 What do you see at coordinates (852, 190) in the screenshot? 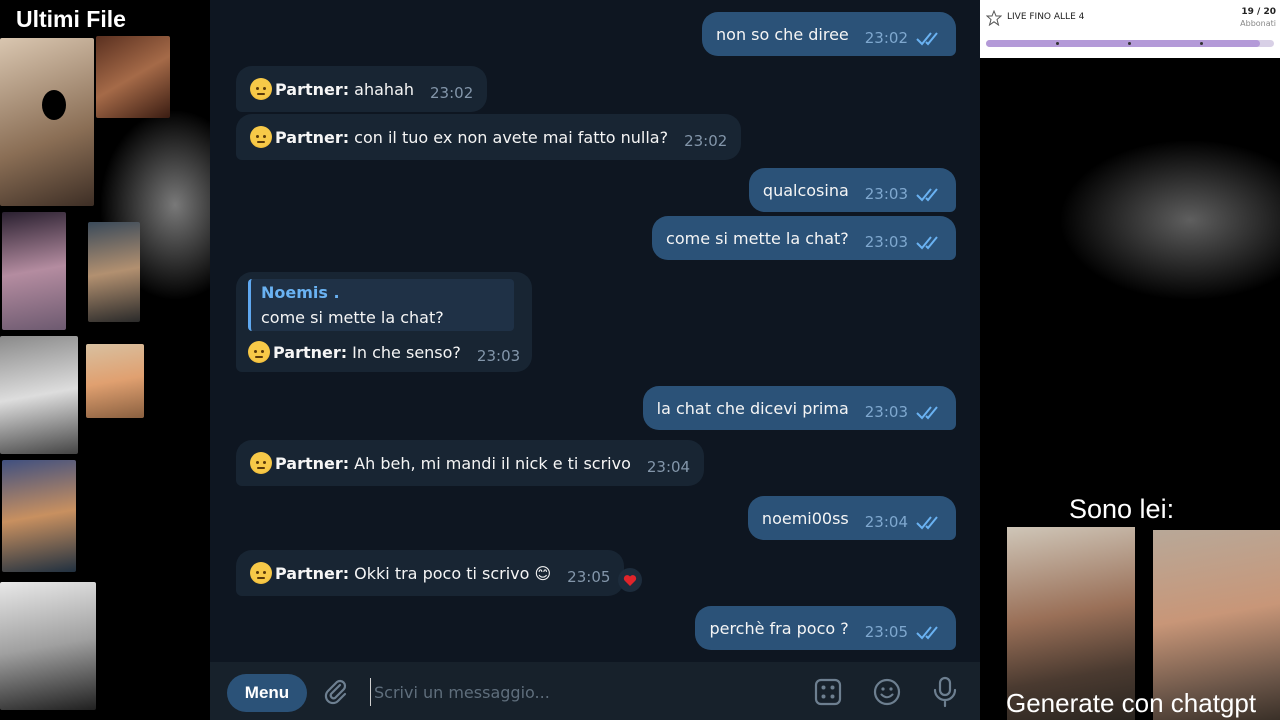
I see `outgoing-message: qualcosina 23:03` at bounding box center [852, 190].